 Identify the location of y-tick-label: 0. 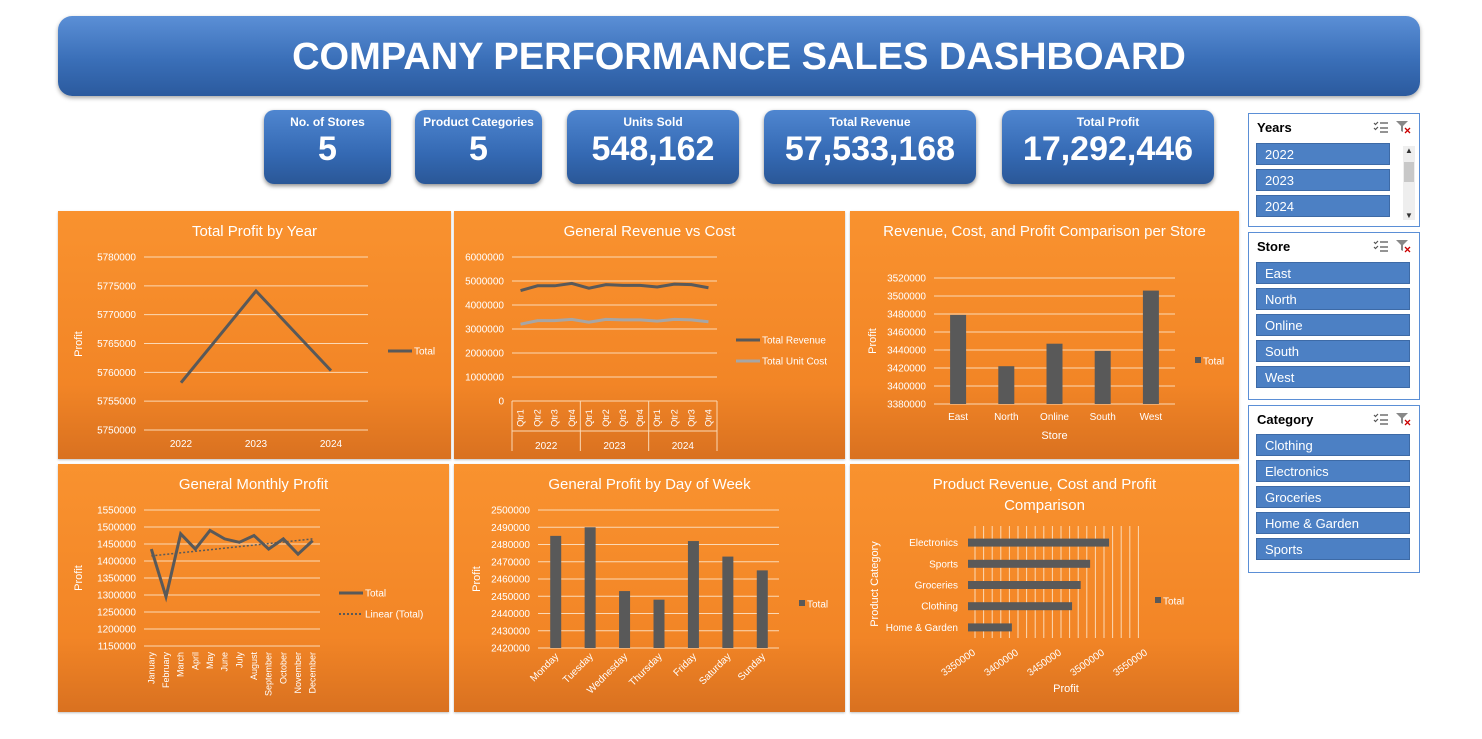
(501, 402).